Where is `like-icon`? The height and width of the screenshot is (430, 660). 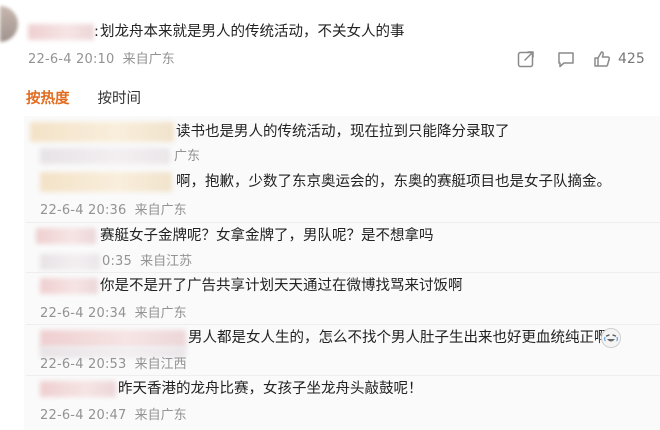 like-icon is located at coordinates (602, 59).